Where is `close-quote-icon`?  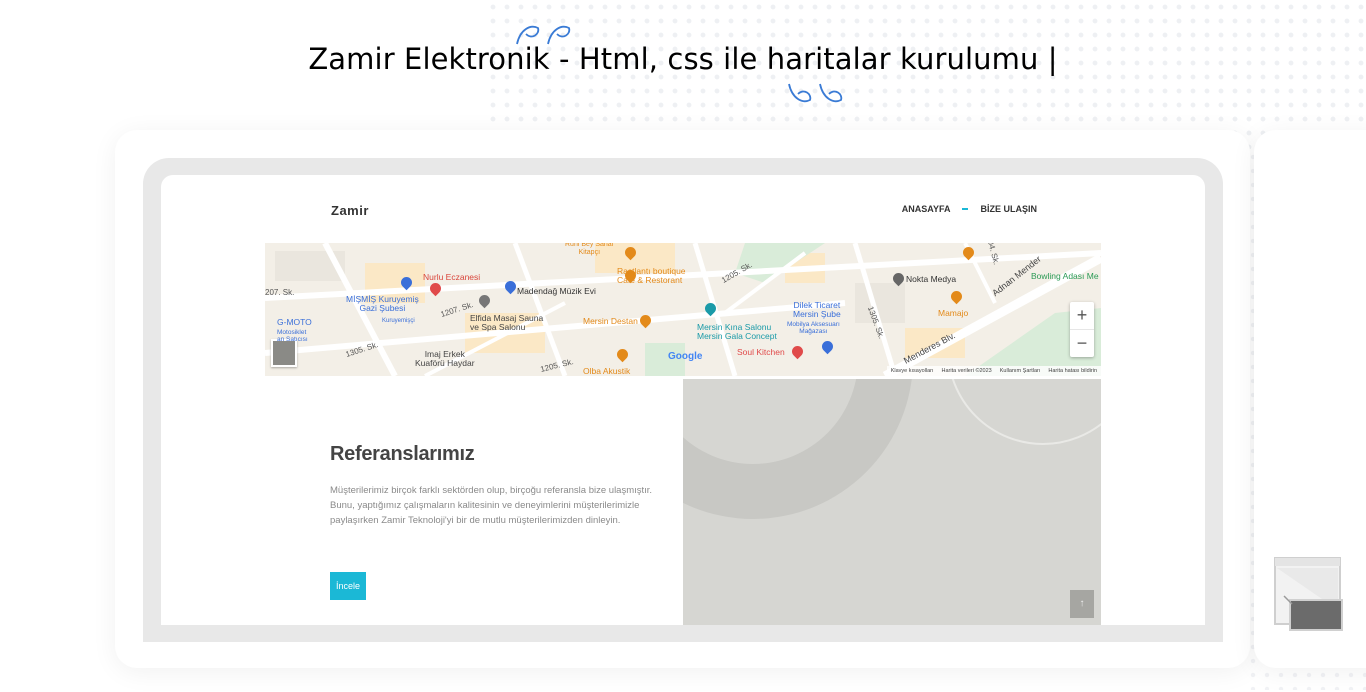 close-quote-icon is located at coordinates (815, 93).